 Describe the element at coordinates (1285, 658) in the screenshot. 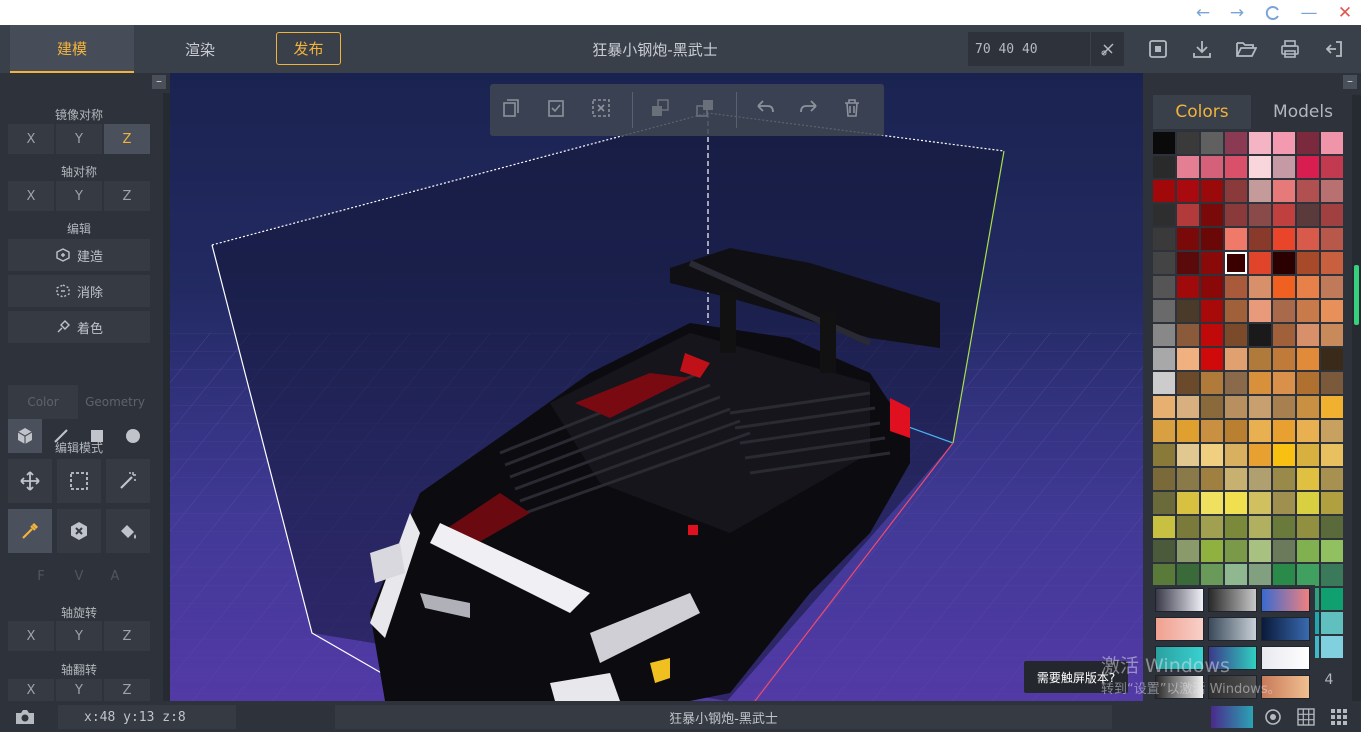

I see `gradient-swatch` at that location.